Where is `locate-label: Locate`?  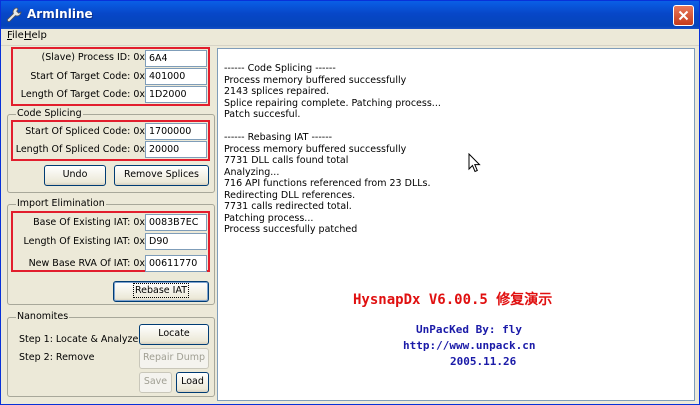
locate-label: Locate is located at coordinates (174, 333).